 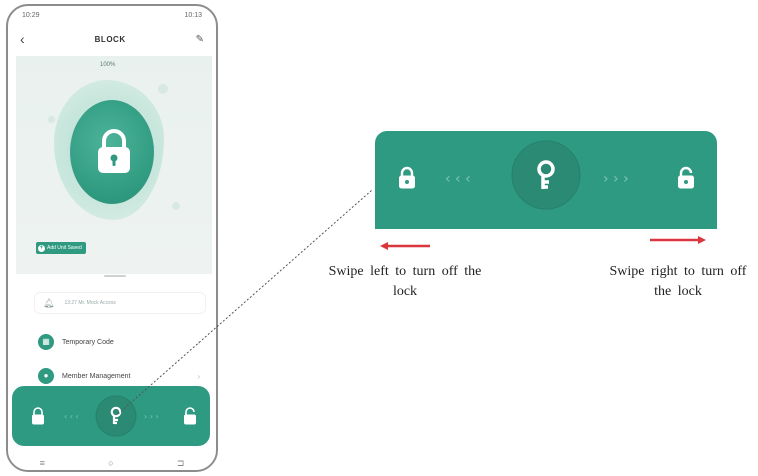 I want to click on system-nav-bar: ≡ ○ ⊐, so click(x=112, y=461).